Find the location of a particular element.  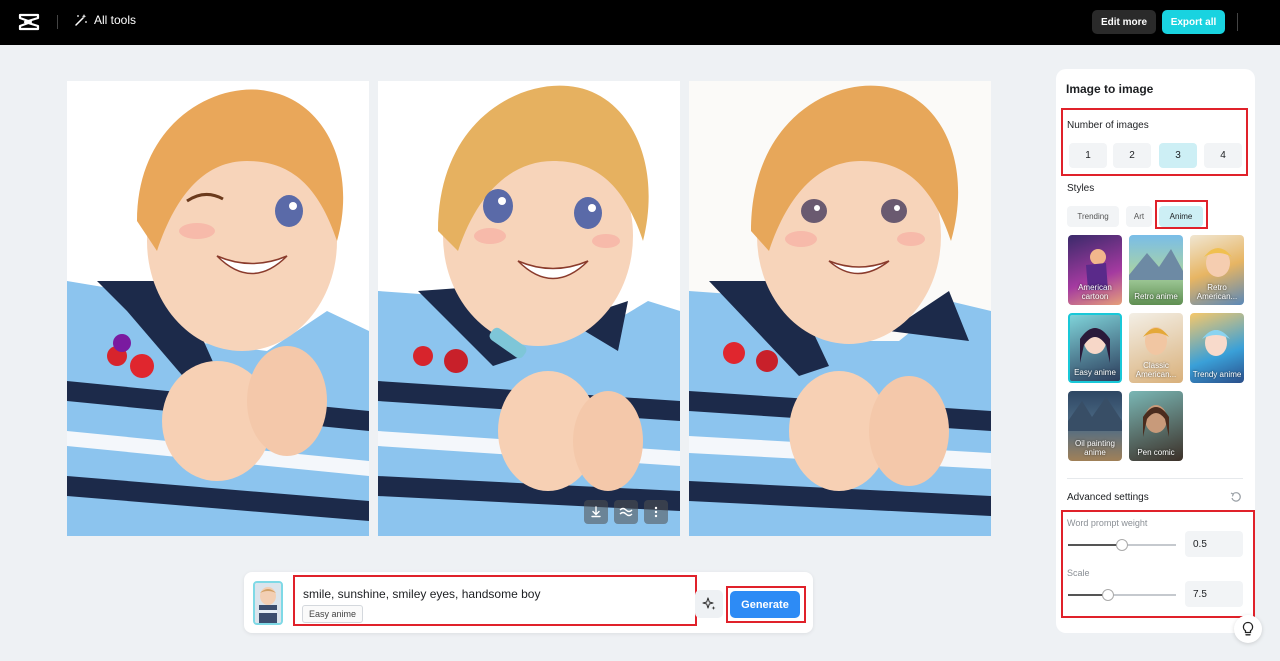

all-tools-label: All tools is located at coordinates (115, 20).